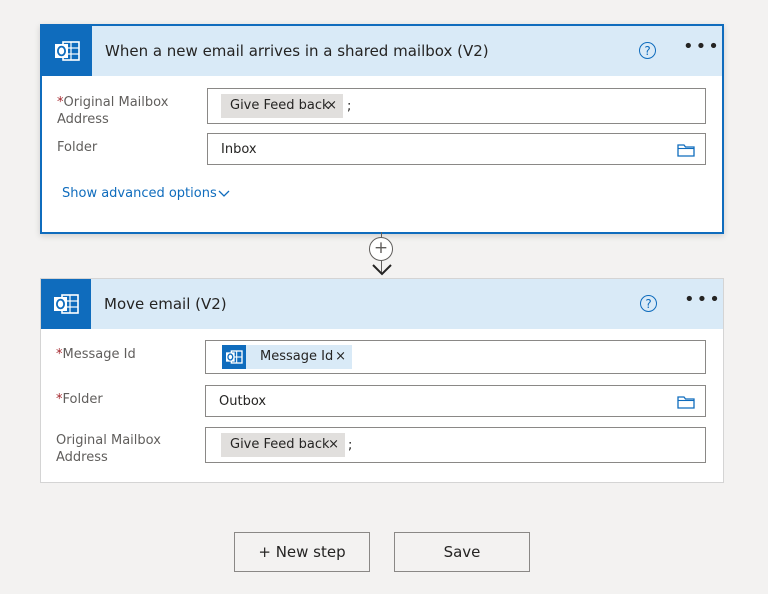 This screenshot has height=594, width=768. Describe the element at coordinates (224, 194) in the screenshot. I see `chevron-down-icon` at that location.